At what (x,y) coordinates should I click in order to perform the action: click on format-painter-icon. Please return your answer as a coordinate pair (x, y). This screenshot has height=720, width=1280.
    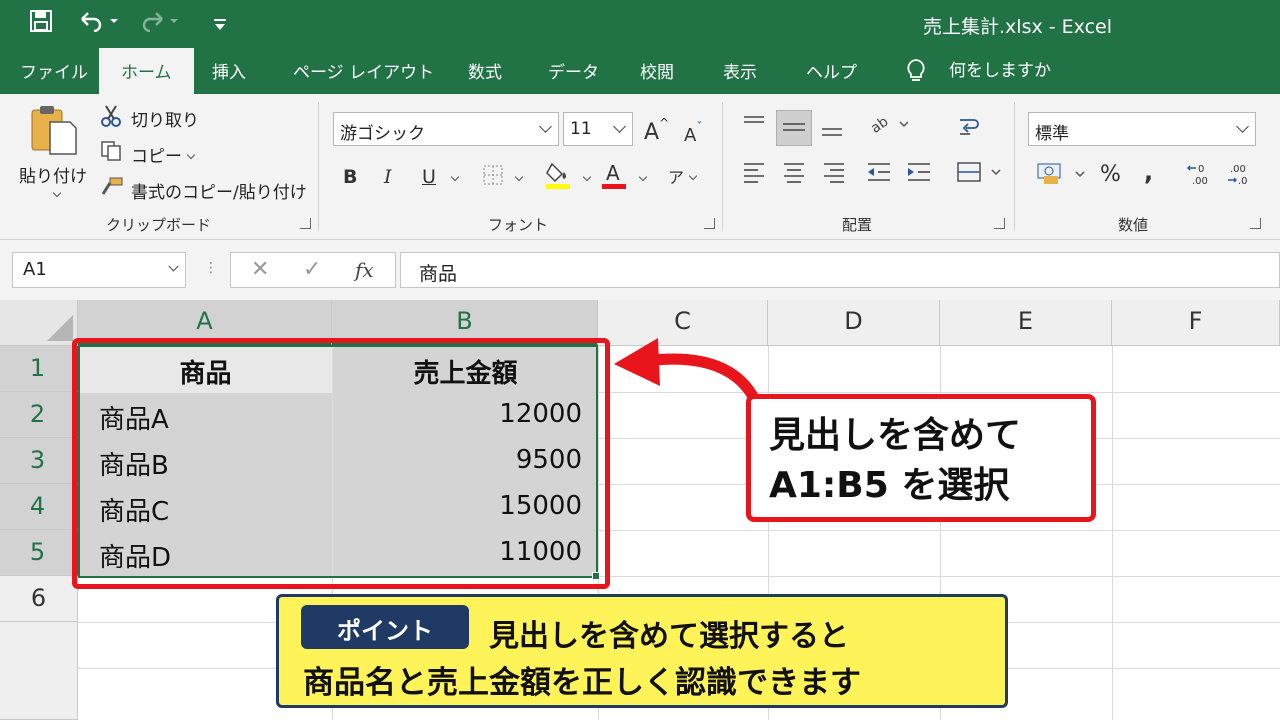
    Looking at the image, I should click on (112, 189).